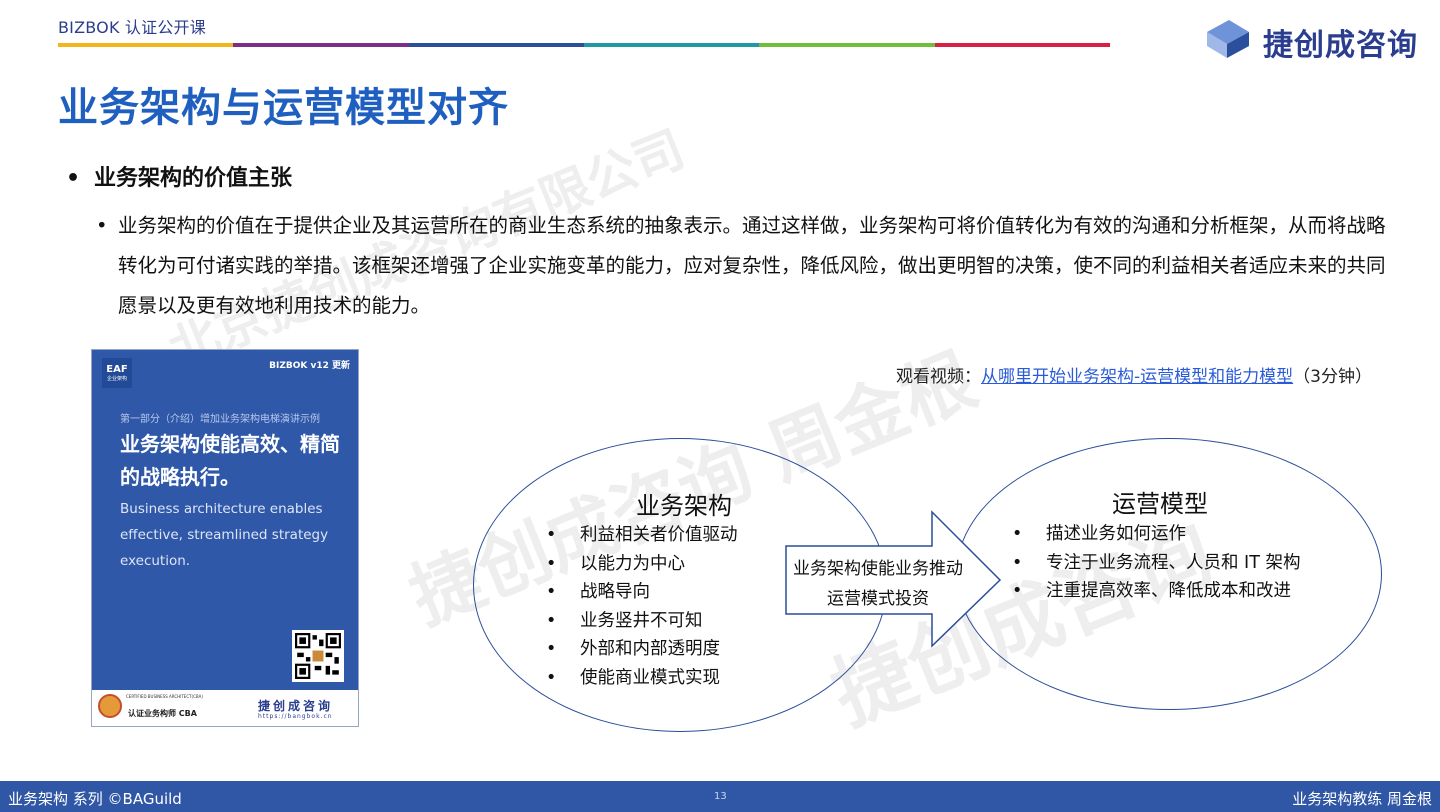  Describe the element at coordinates (283, 108) in the screenshot. I see `page-title: 业务架构与运营模型对齐` at that location.